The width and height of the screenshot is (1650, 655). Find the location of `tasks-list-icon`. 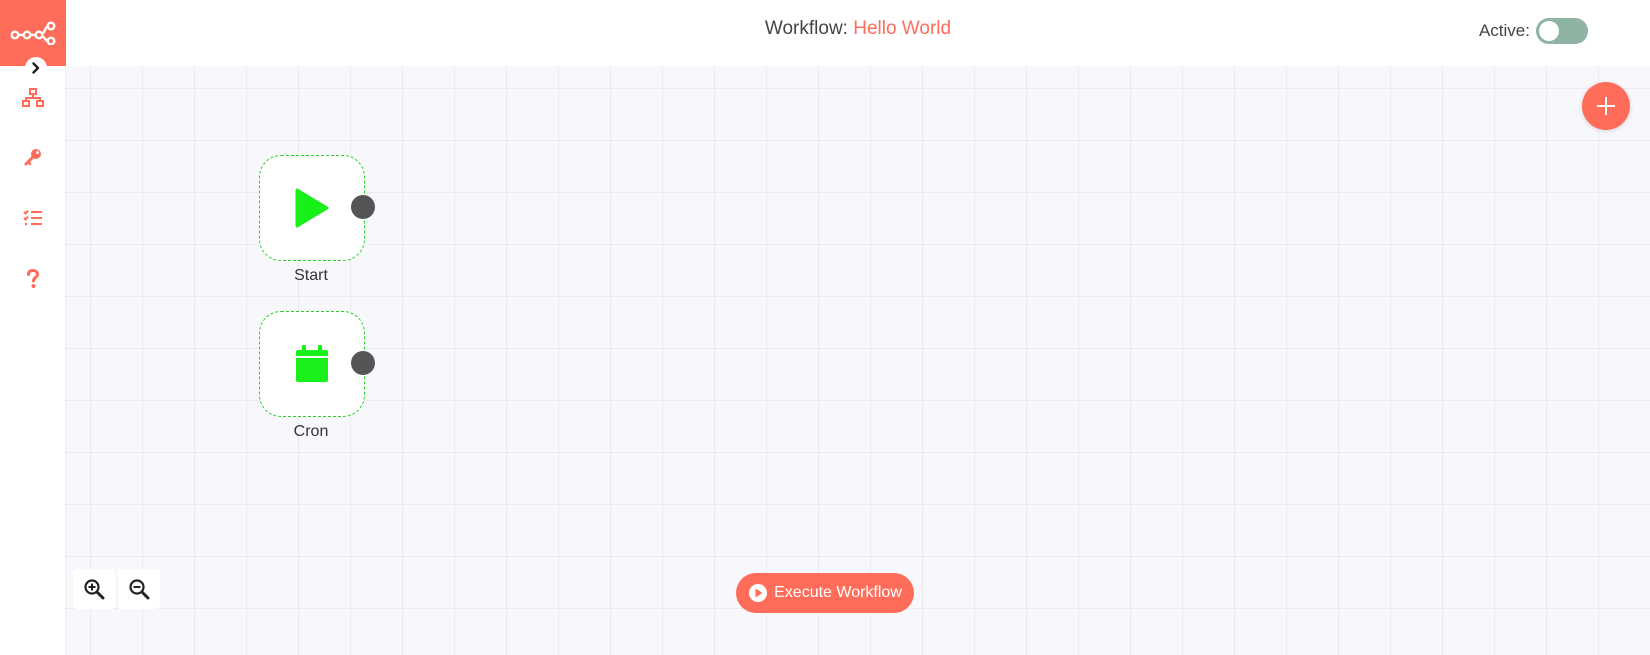

tasks-list-icon is located at coordinates (32, 217).